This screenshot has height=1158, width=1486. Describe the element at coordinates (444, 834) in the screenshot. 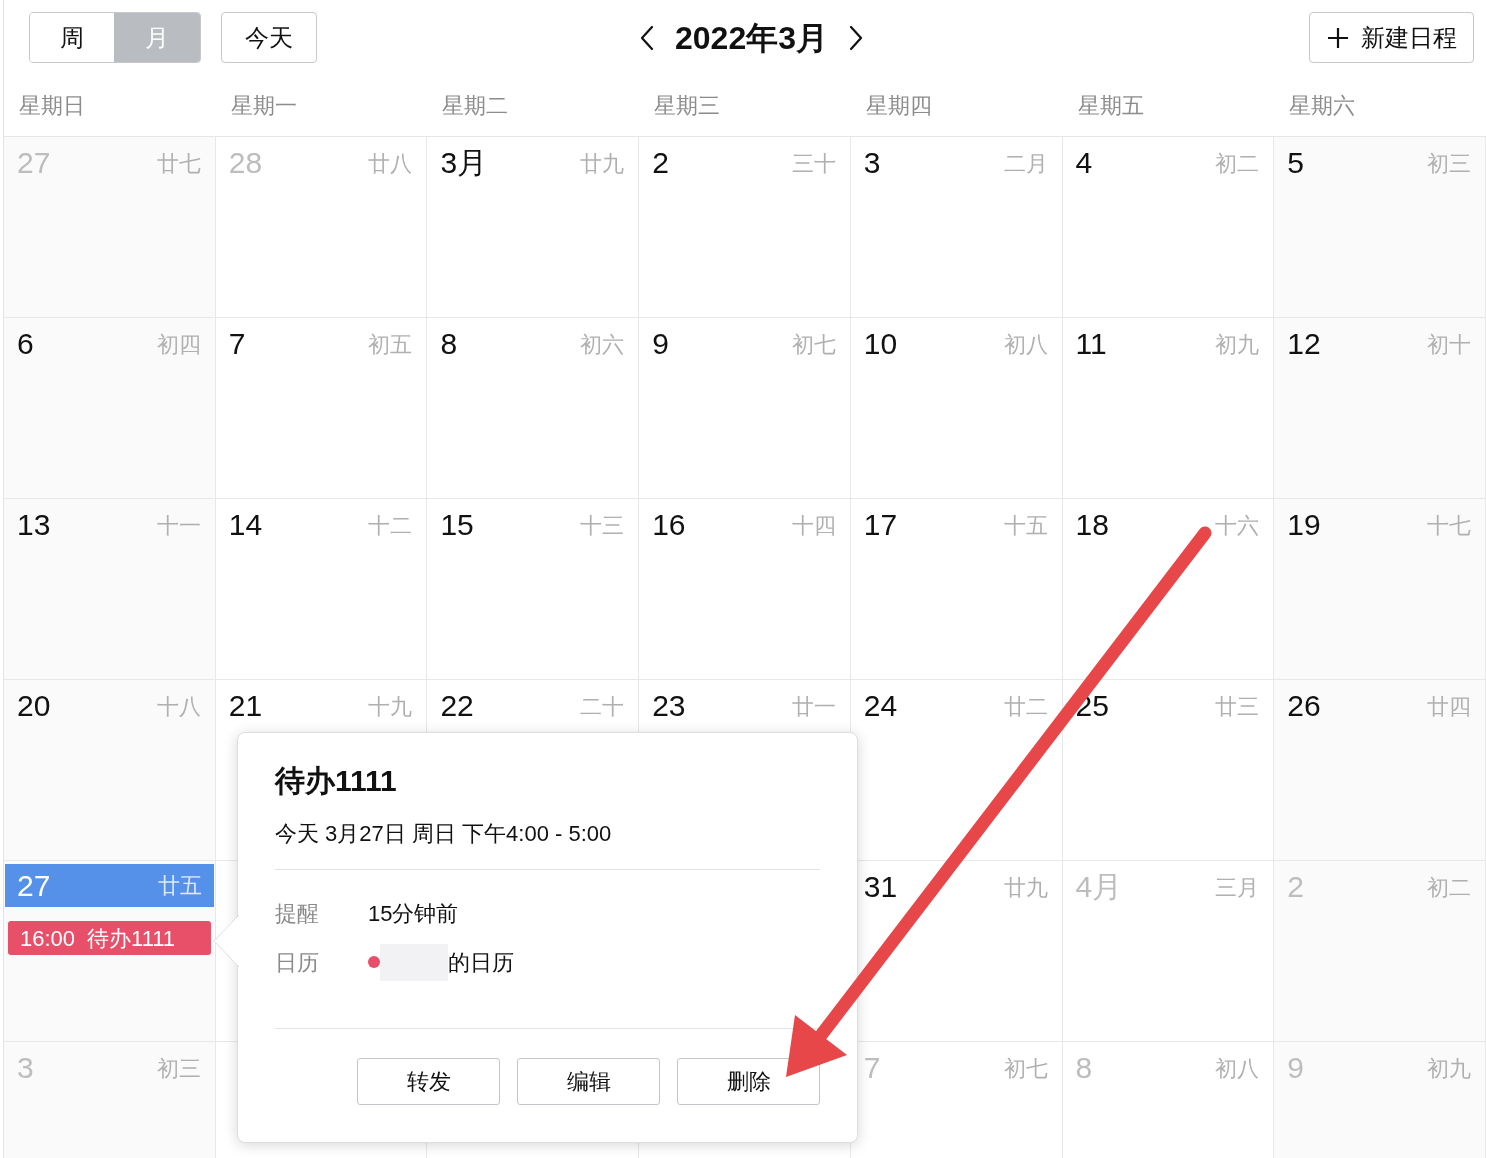

I see `event-time: 今天 3月27日 周日 下午4:00 - 5:00` at that location.